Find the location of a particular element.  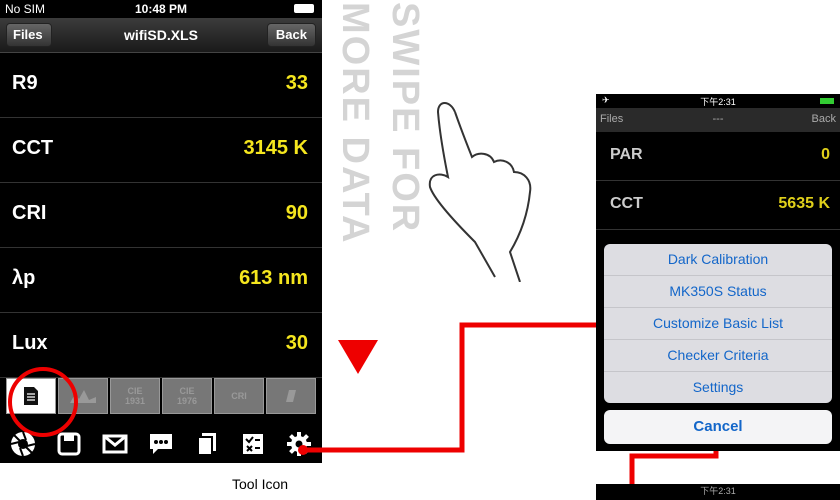

status-bar: ✈ 下午2:31 is located at coordinates (718, 101).